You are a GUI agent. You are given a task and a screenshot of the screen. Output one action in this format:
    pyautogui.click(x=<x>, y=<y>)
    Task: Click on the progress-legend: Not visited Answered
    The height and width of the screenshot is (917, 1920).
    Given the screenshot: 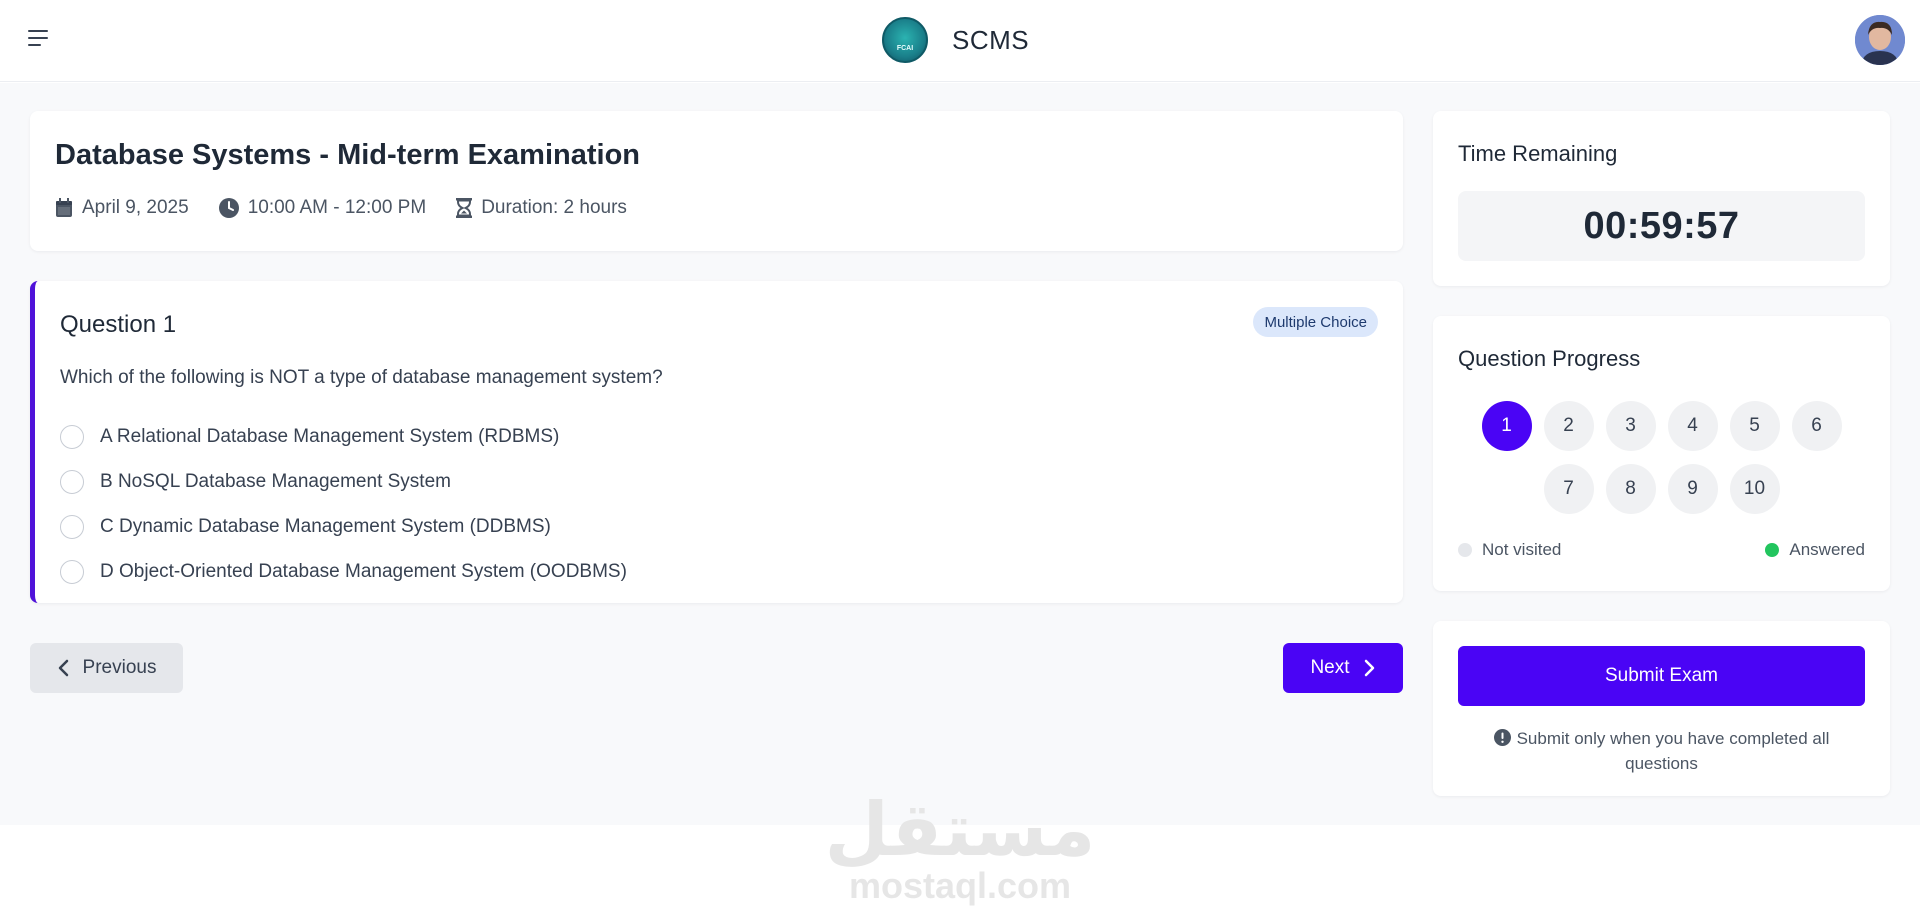 What is the action you would take?
    pyautogui.click(x=1661, y=550)
    